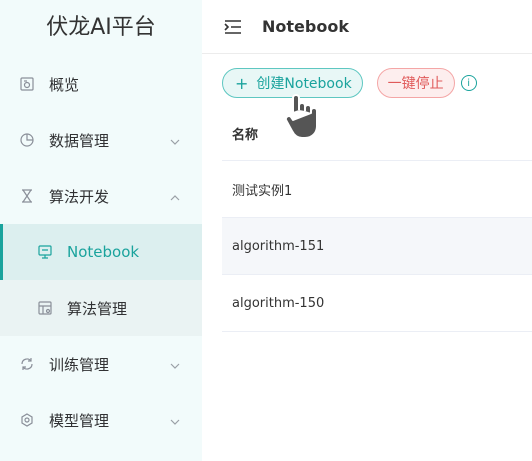 Image resolution: width=532 pixels, height=461 pixels. What do you see at coordinates (233, 27) in the screenshot?
I see `menu-fold-icon` at bounding box center [233, 27].